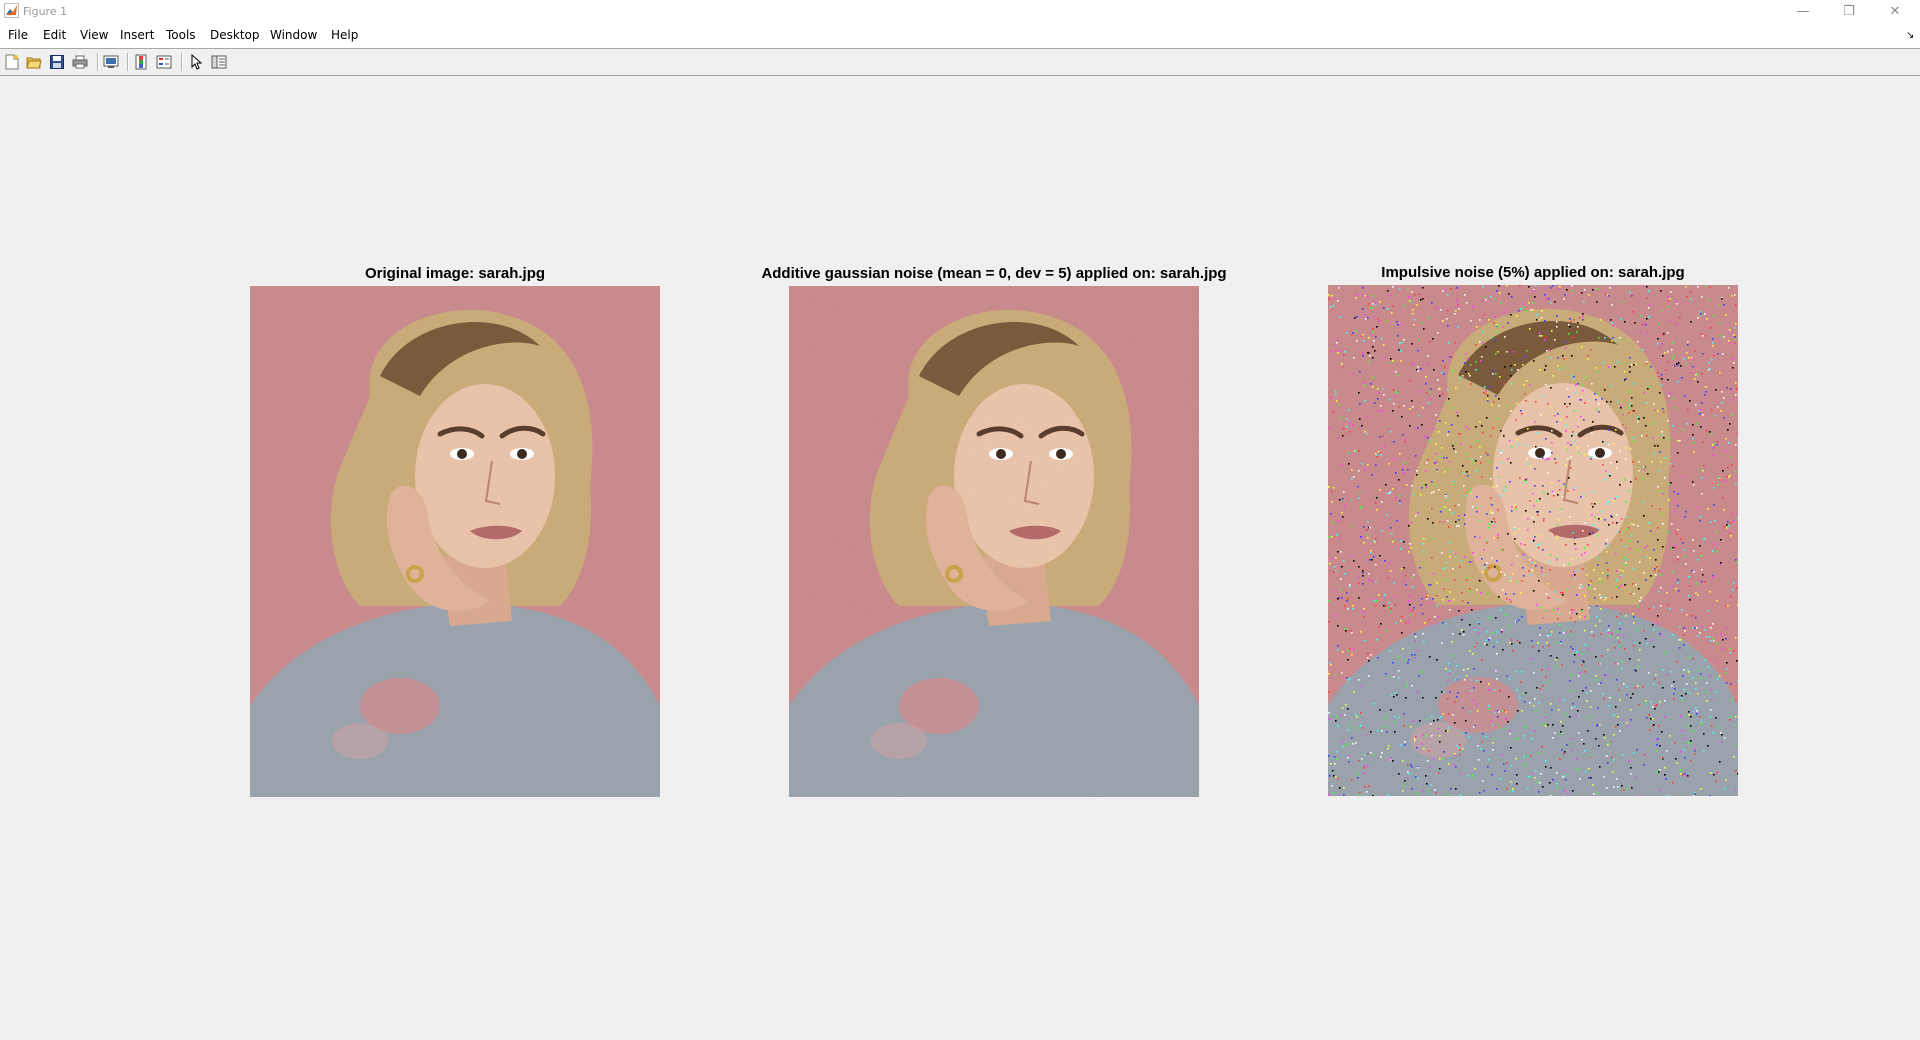  Describe the element at coordinates (94, 35) in the screenshot. I see `menu-view: View` at that location.